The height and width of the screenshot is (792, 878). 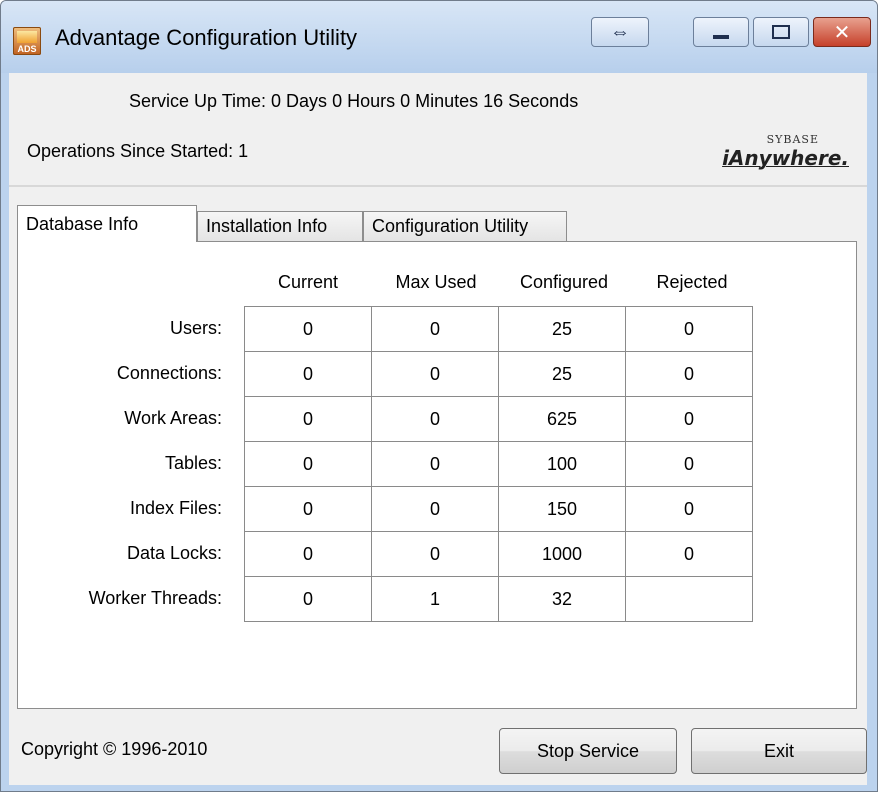 What do you see at coordinates (280, 226) in the screenshot?
I see `tab-installation-info: Installation Info` at bounding box center [280, 226].